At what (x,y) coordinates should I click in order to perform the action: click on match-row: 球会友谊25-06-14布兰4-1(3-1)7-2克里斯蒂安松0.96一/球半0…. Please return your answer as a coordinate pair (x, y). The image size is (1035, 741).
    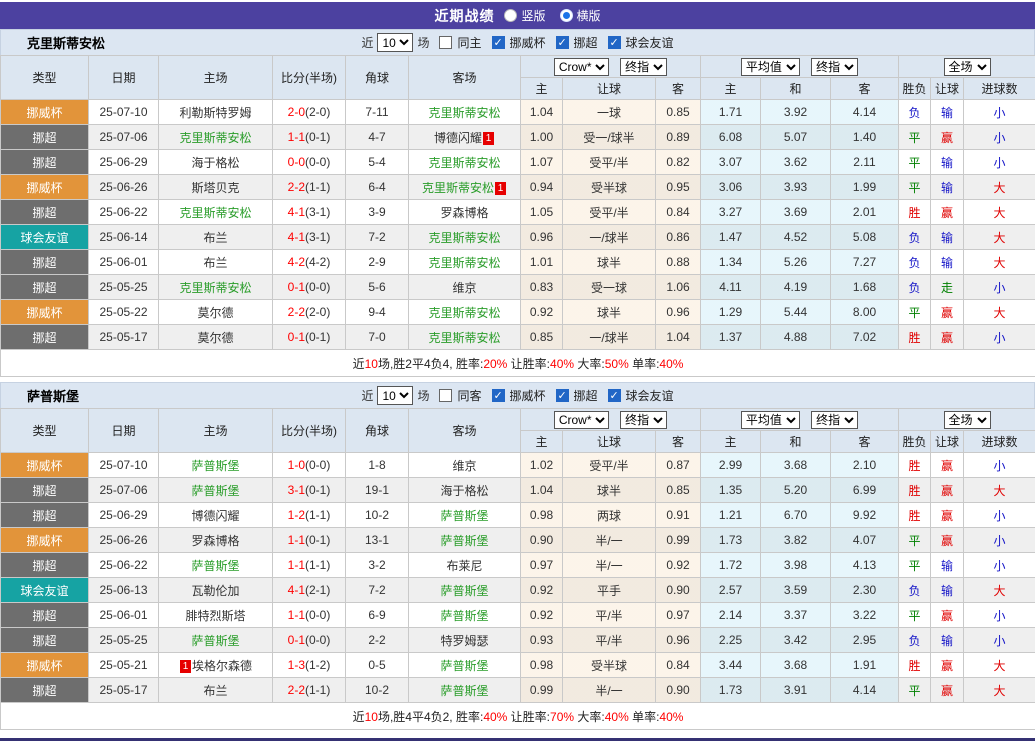
    Looking at the image, I should click on (518, 237).